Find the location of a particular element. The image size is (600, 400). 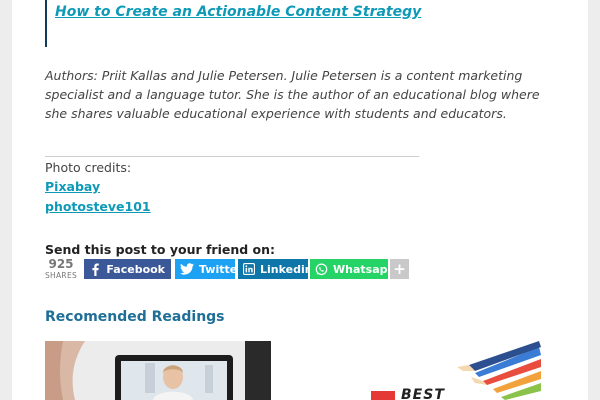

more-share-button: + is located at coordinates (399, 269).